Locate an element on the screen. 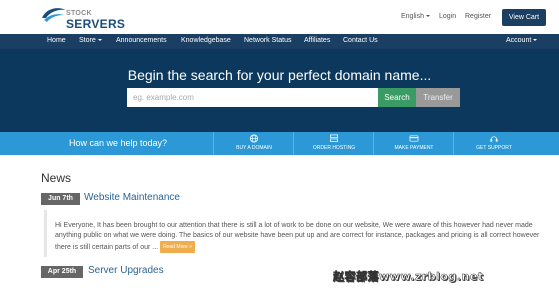 This screenshot has height=292, width=559. language-label: English is located at coordinates (412, 16).